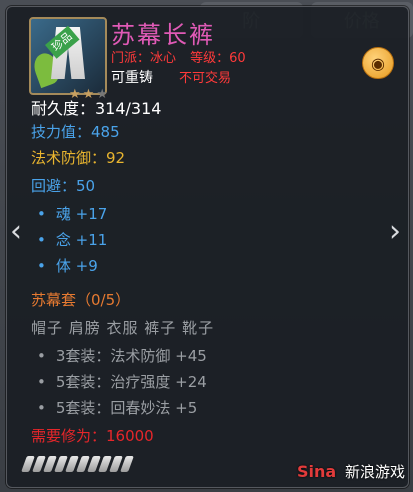 The height and width of the screenshot is (492, 413). I want to click on durability-pips, so click(77, 464).